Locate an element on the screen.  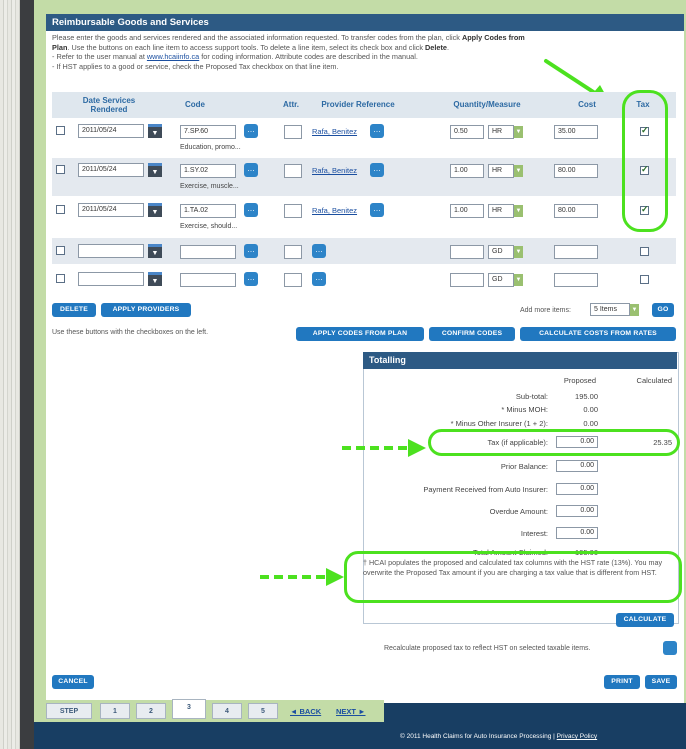
instr-bold: Apply Codes from is located at coordinates (493, 37).